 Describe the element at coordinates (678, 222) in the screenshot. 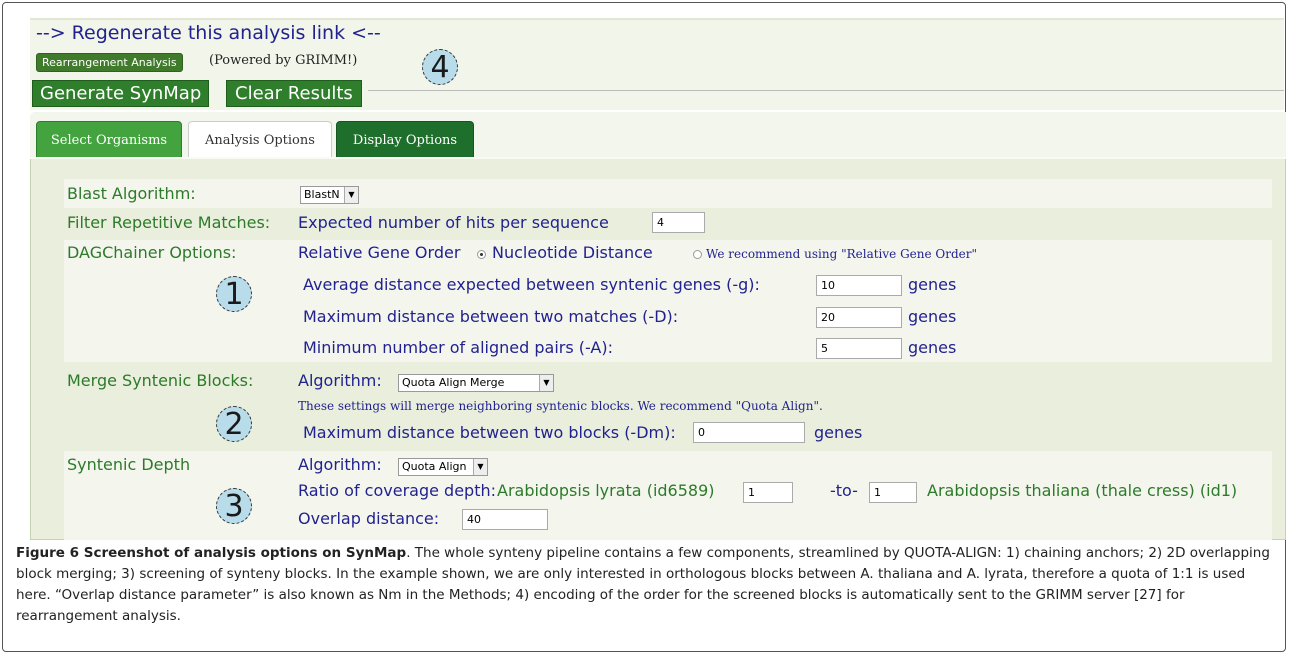

I see `hits-per-sequence-input` at that location.